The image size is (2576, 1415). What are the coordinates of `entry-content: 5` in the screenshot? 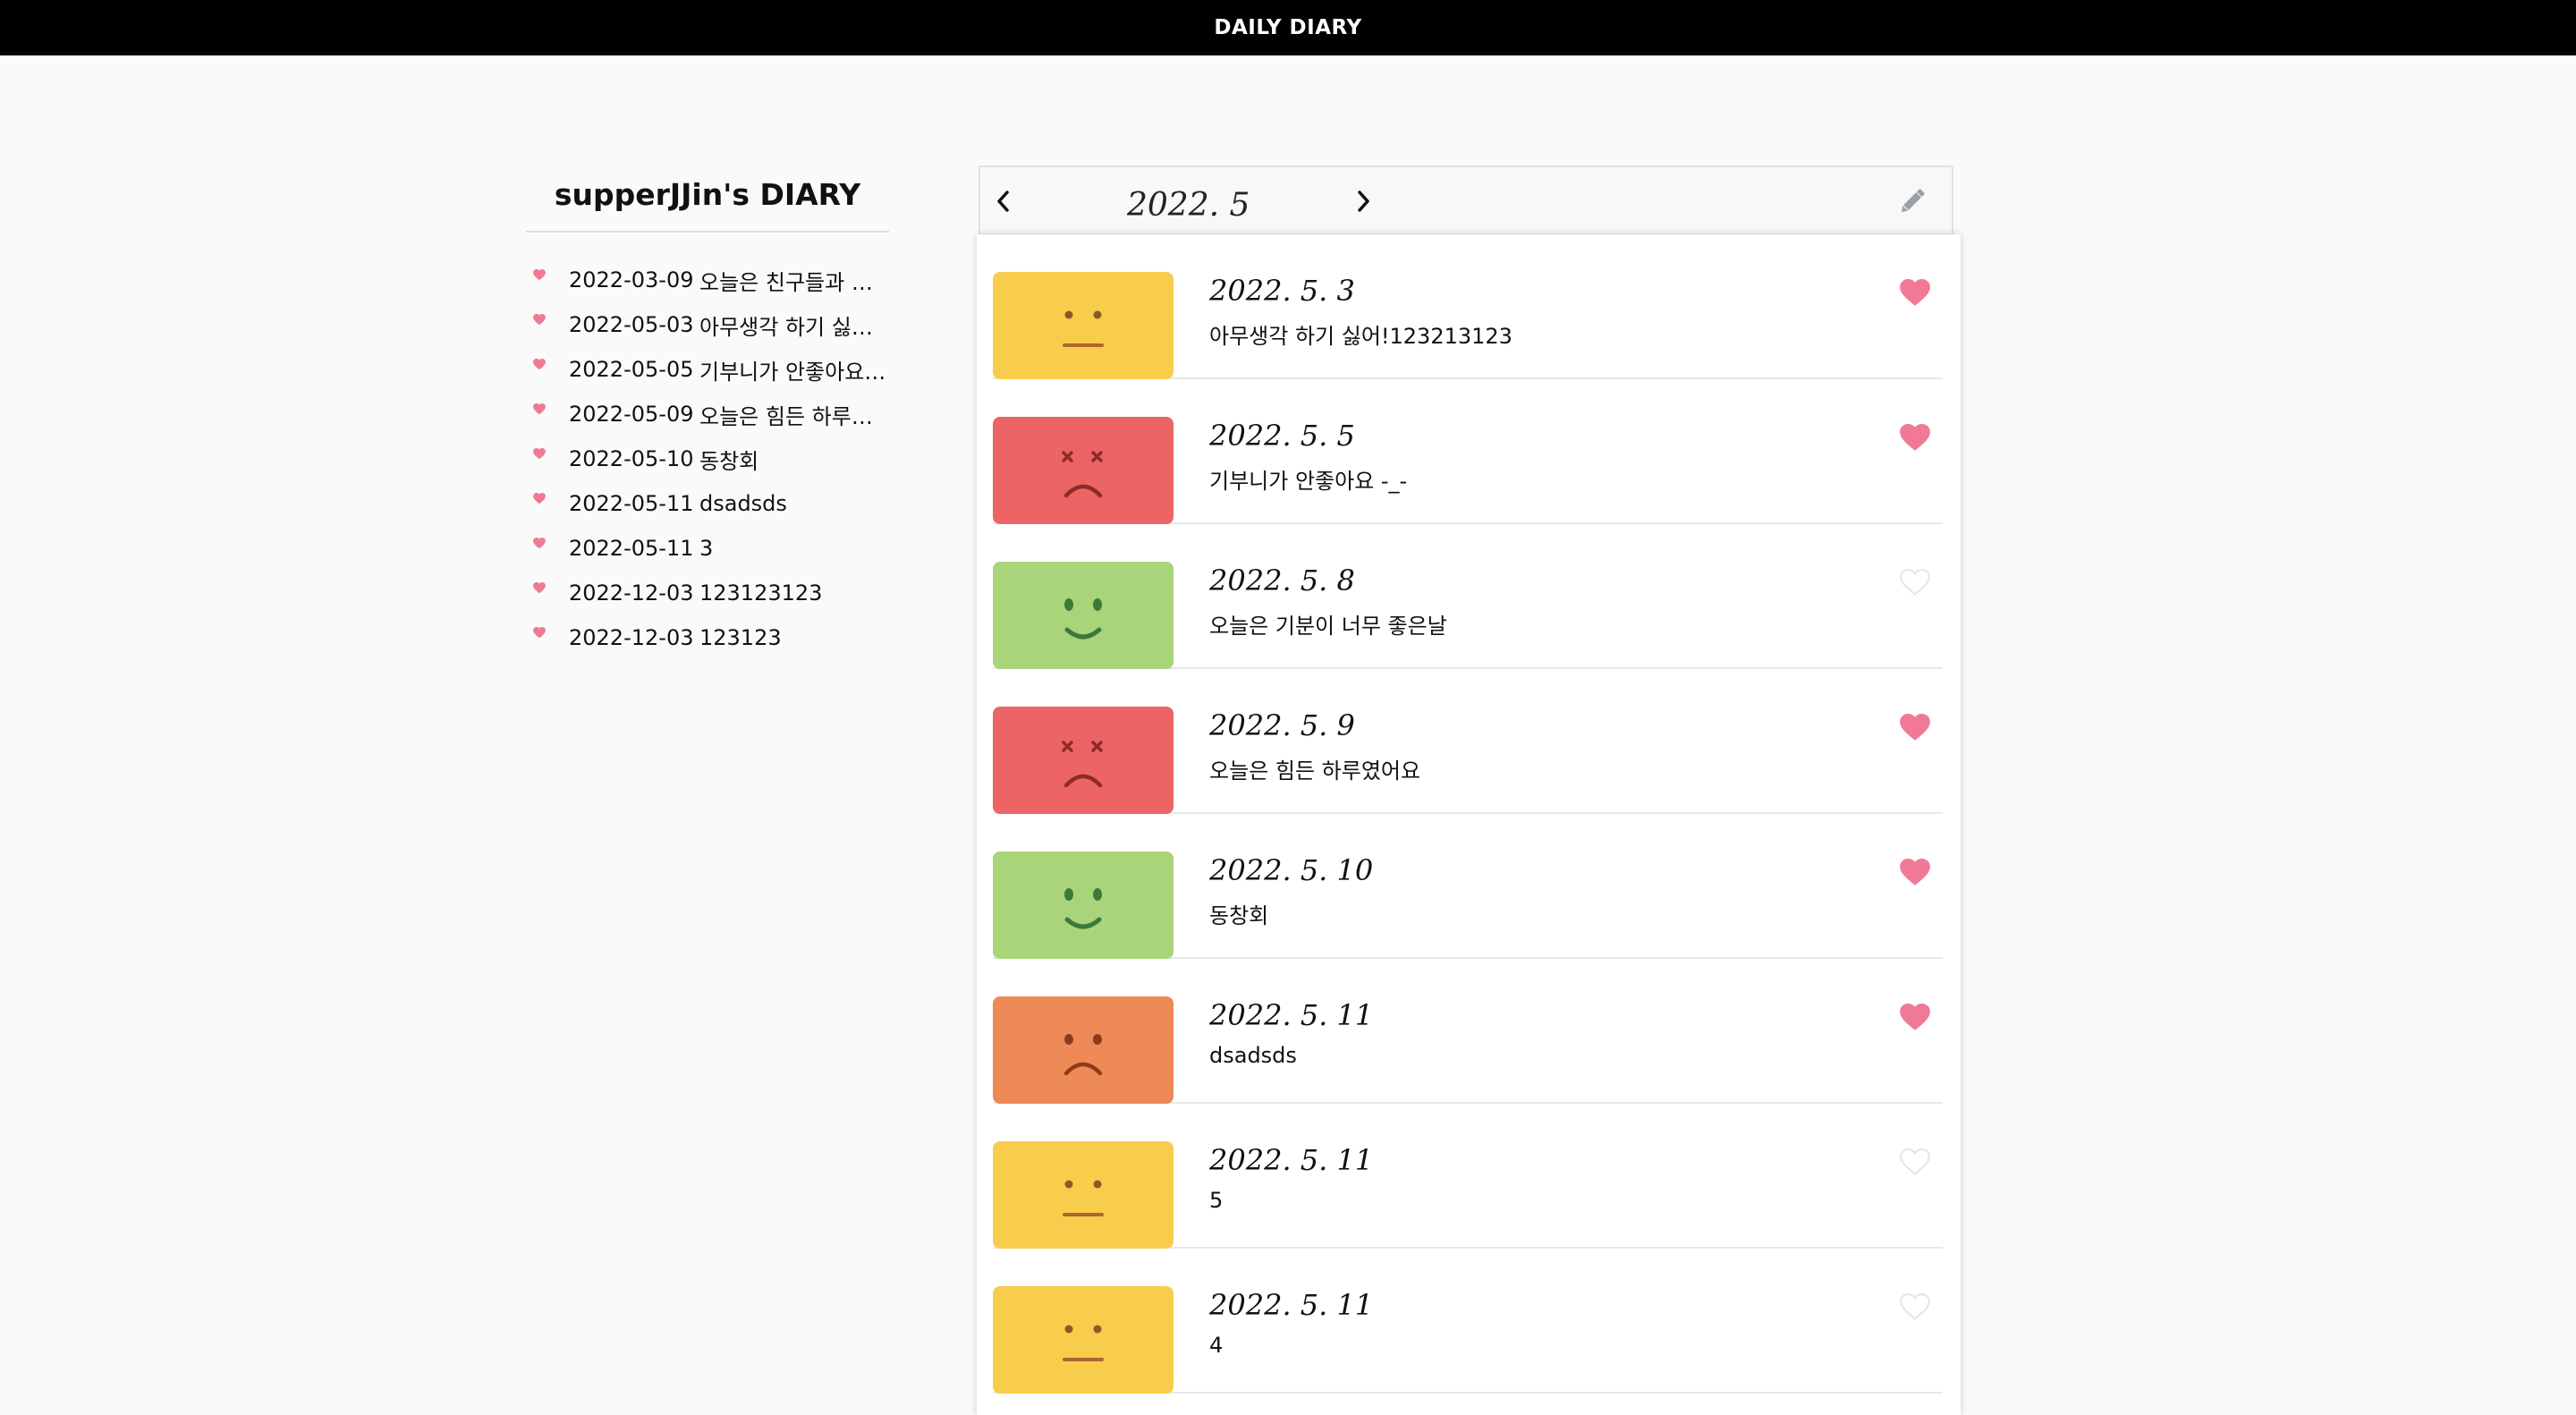 It's located at (1216, 1201).